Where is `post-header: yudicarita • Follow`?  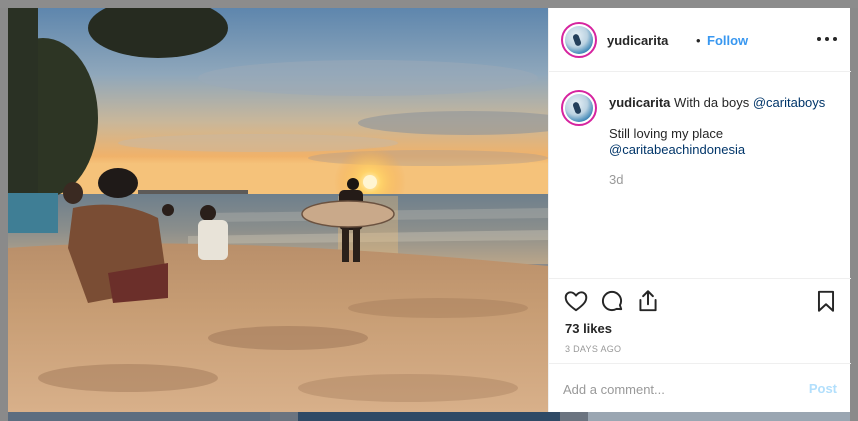
post-header: yudicarita • Follow is located at coordinates (700, 40).